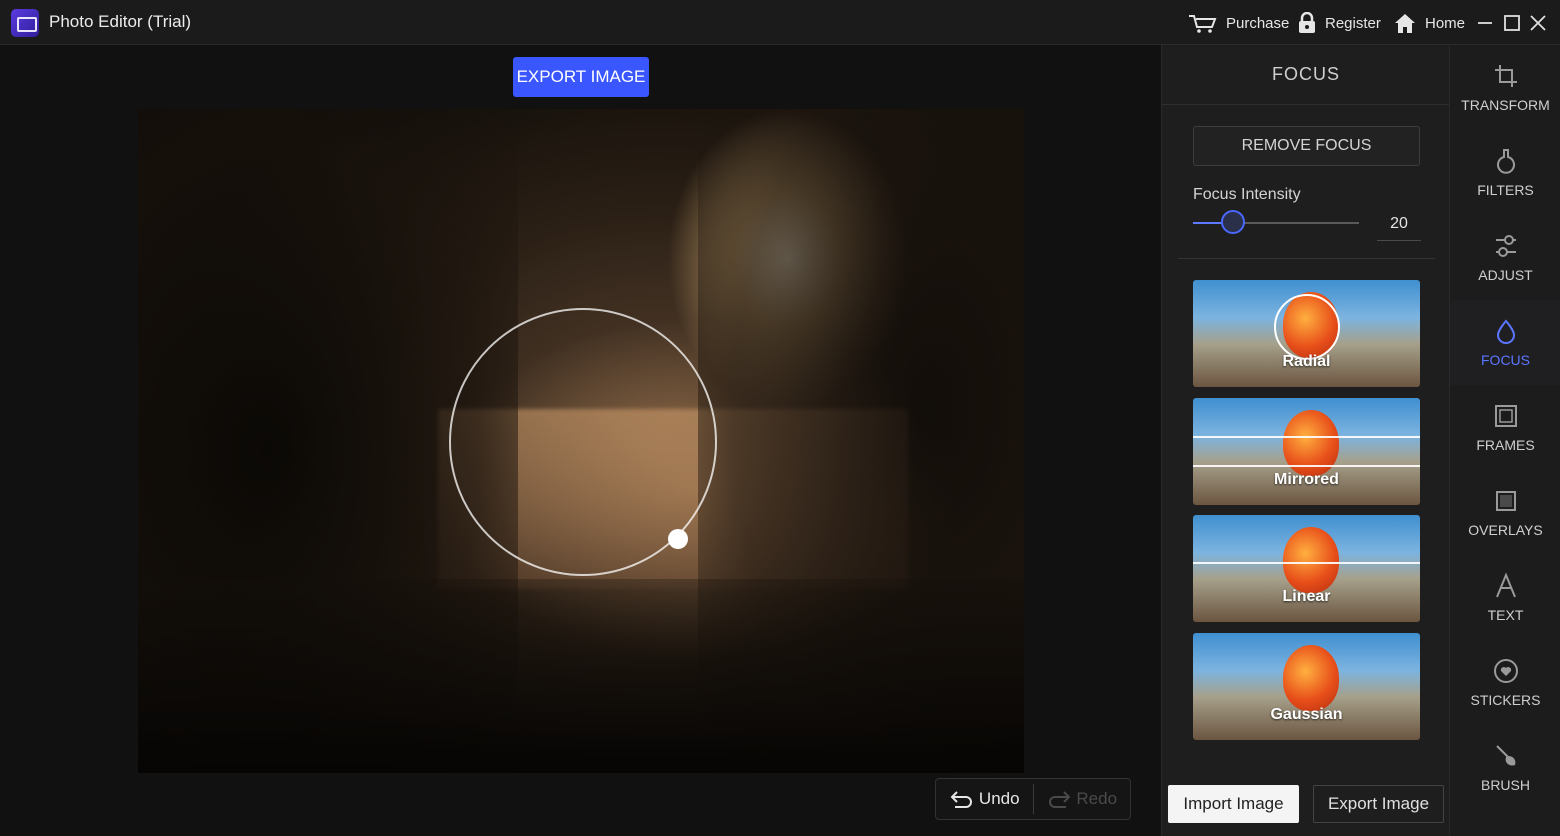  What do you see at coordinates (999, 798) in the screenshot?
I see `undo-label: Undo` at bounding box center [999, 798].